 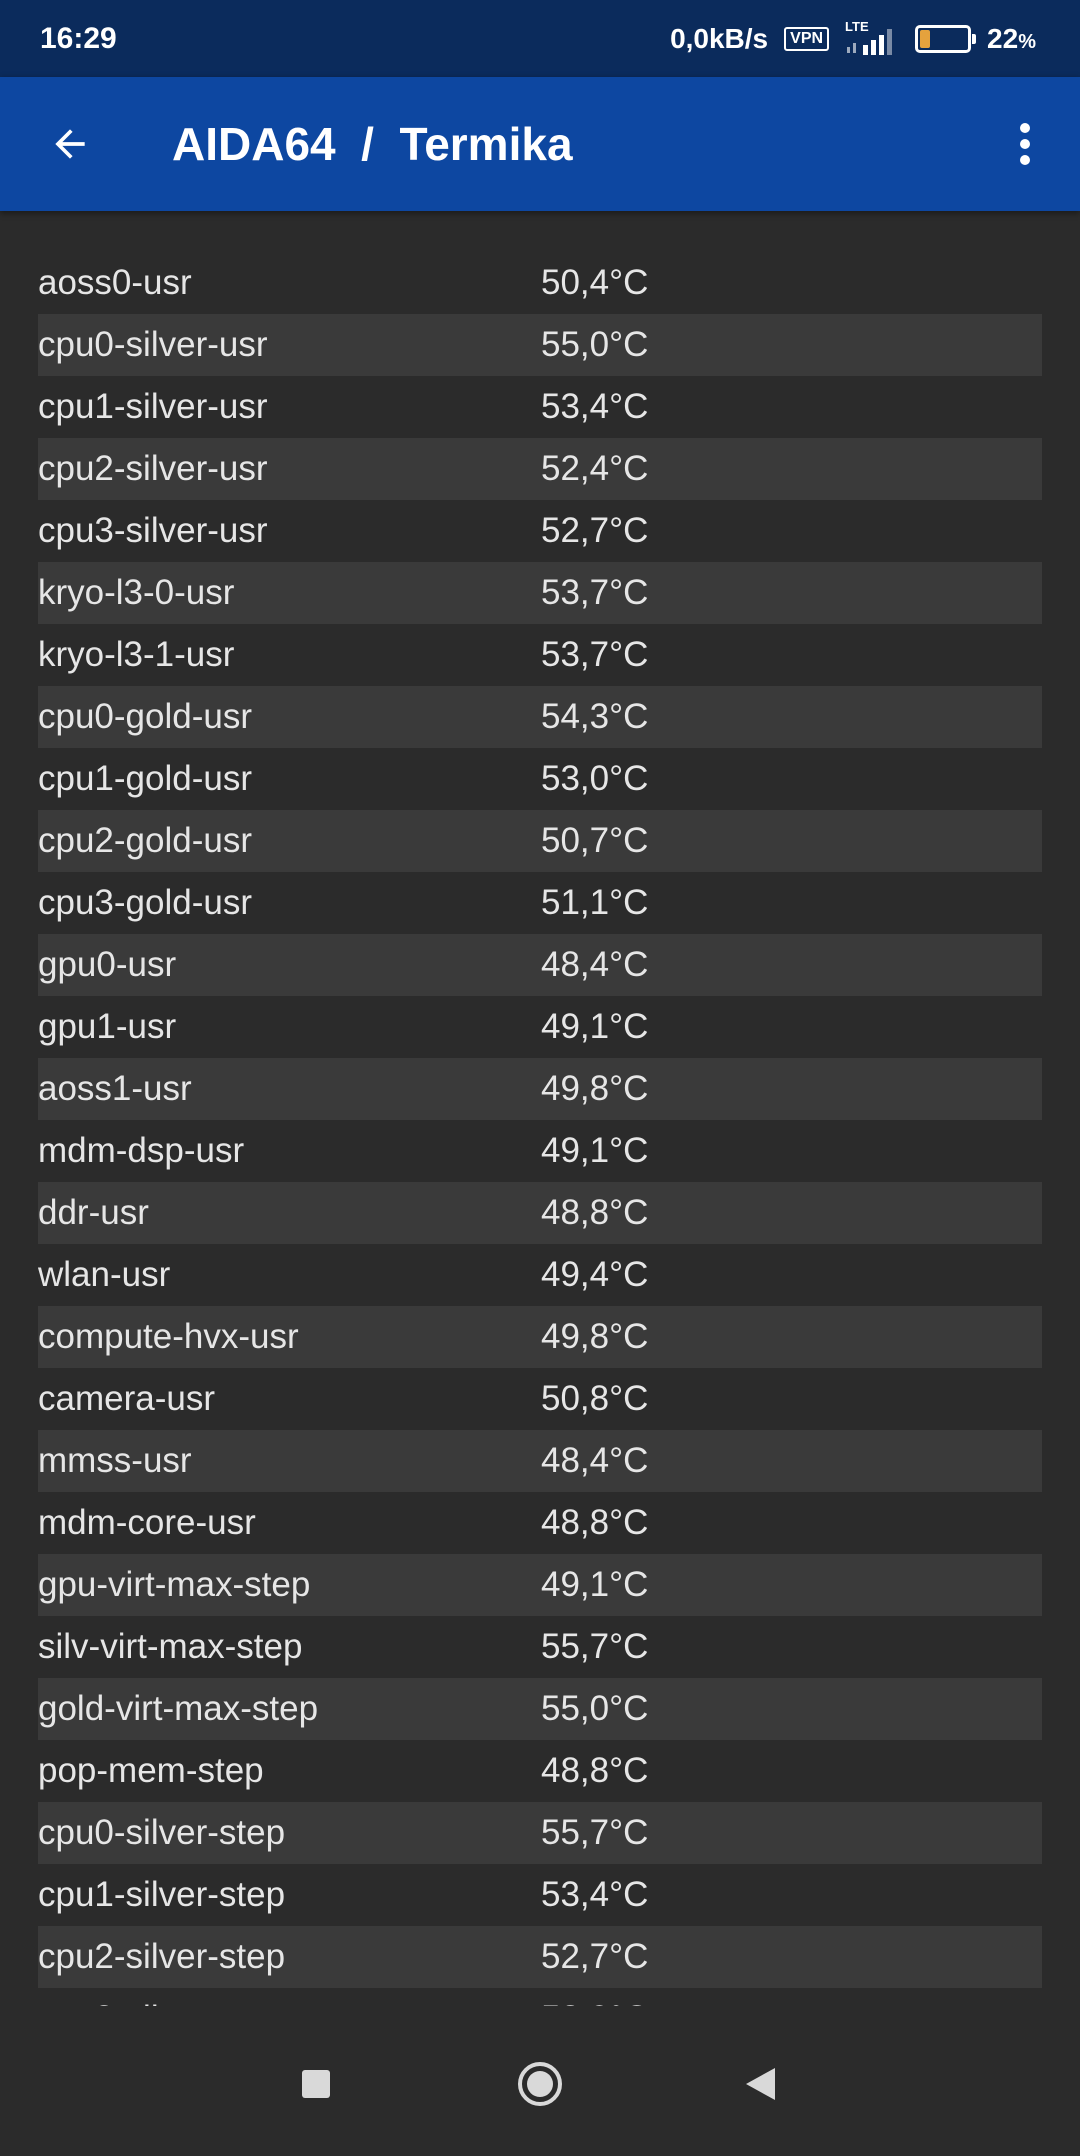 What do you see at coordinates (540, 1709) in the screenshot?
I see `sensor-row: gold-virt-max-step 55,0°C` at bounding box center [540, 1709].